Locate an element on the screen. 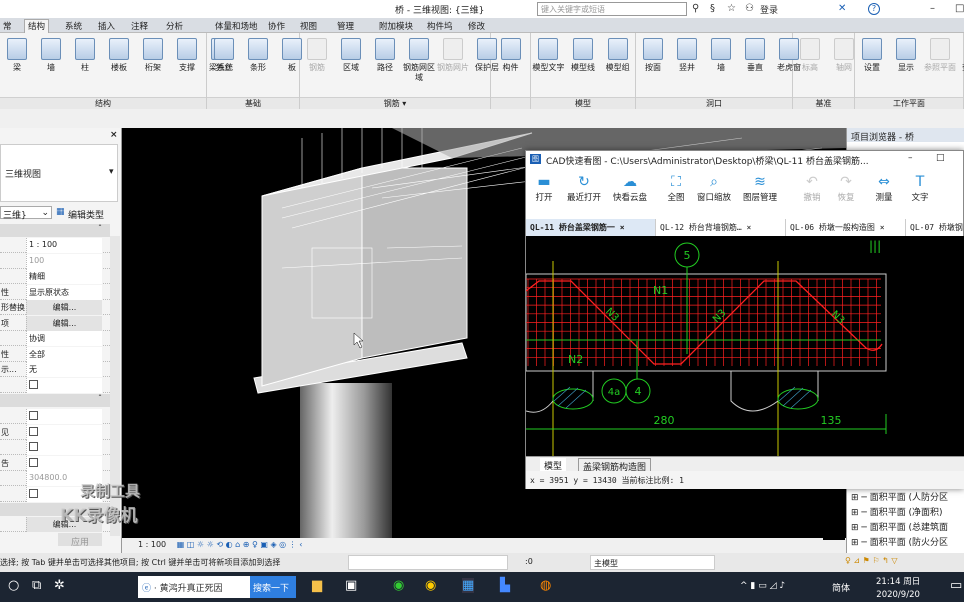 The image size is (964, 602). cad-tool-6: ↶ 撤销 is located at coordinates (812, 188).